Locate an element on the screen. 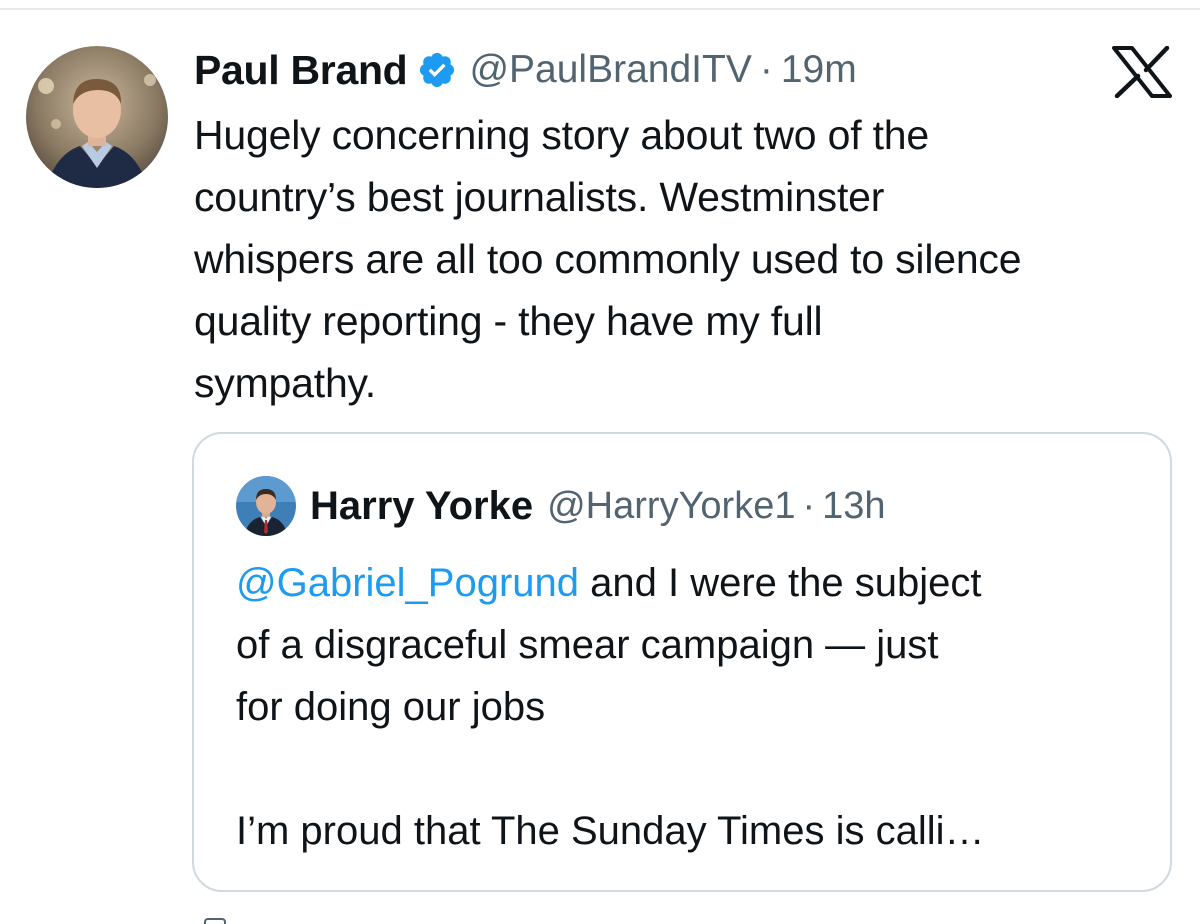  x-logo-icon is located at coordinates (1142, 72).